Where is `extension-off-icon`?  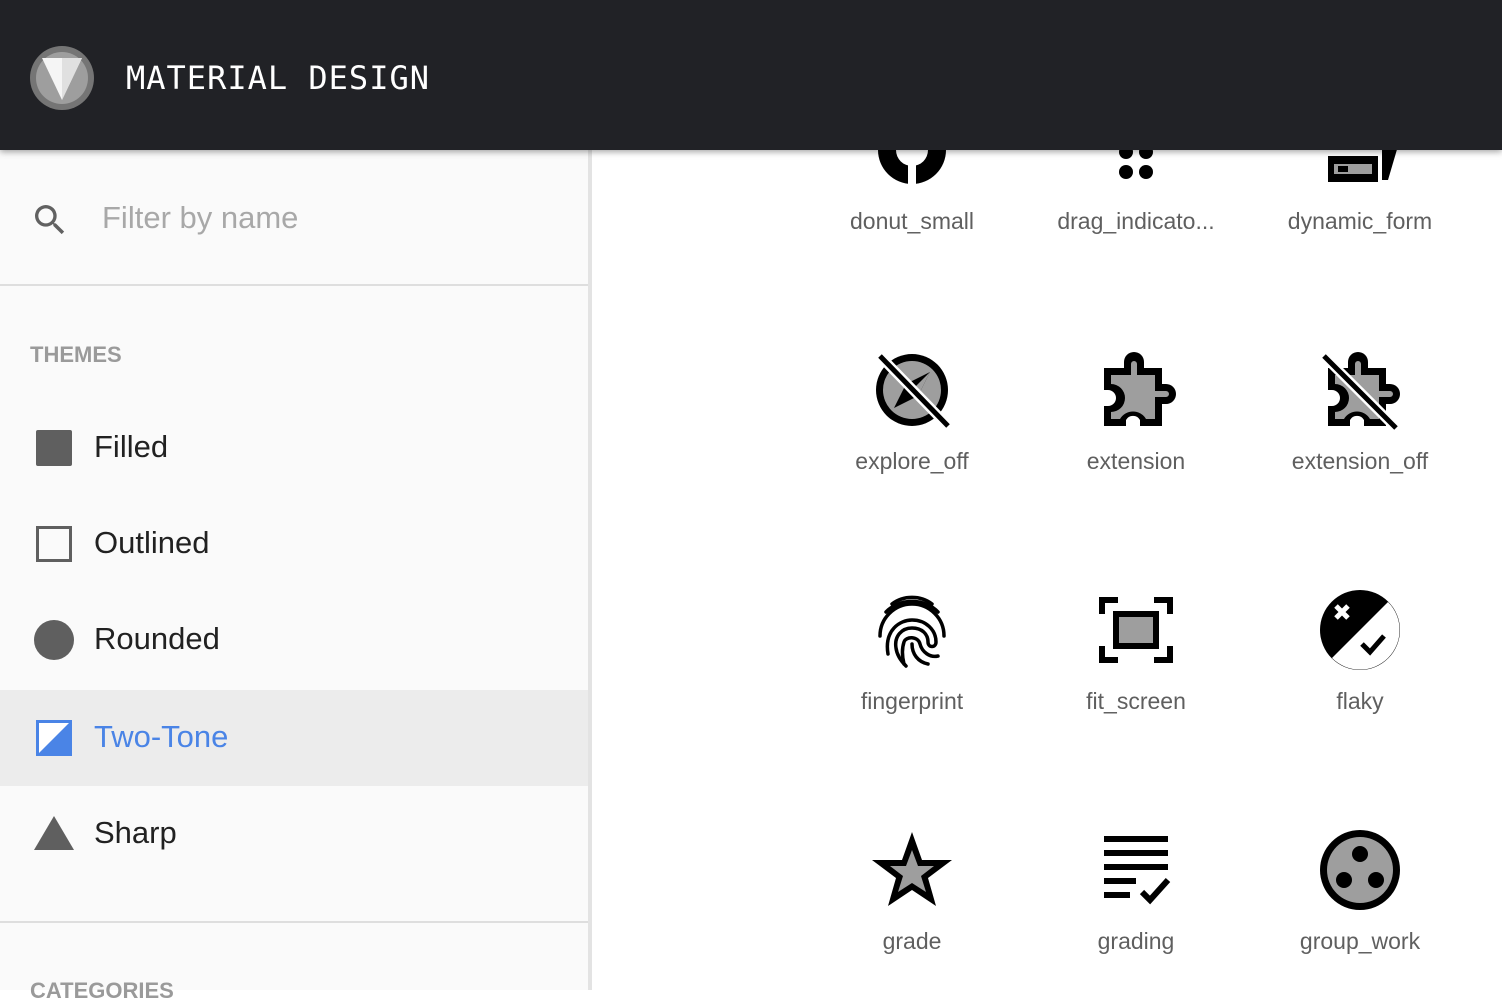 extension-off-icon is located at coordinates (1360, 391).